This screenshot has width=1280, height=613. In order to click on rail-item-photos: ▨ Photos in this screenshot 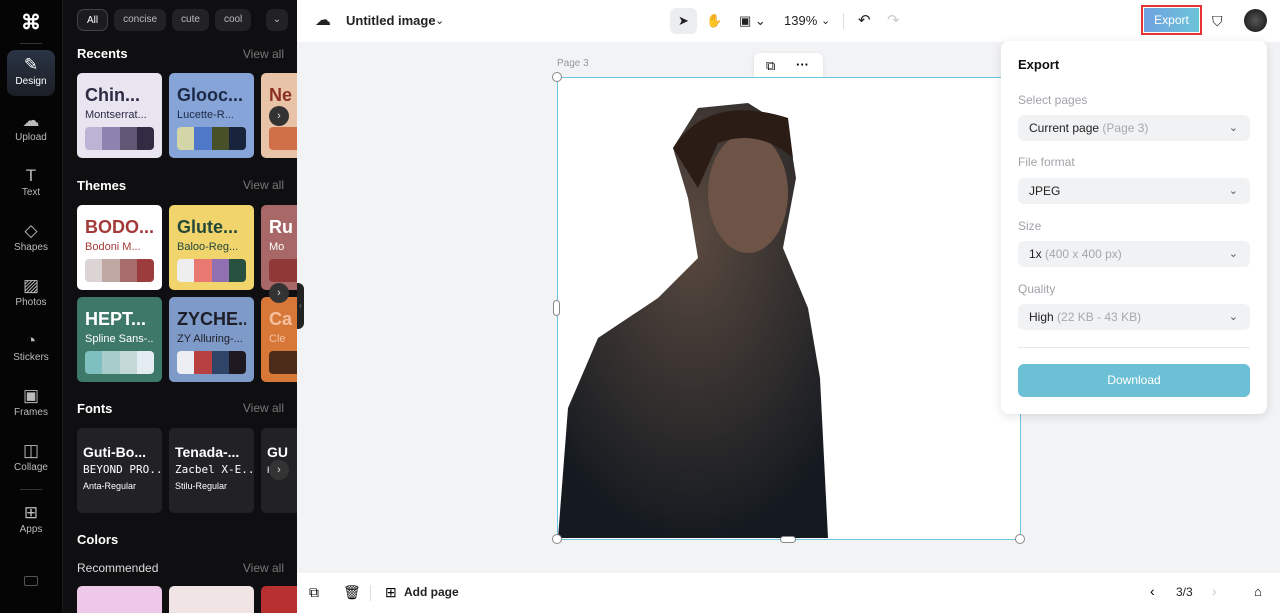, I will do `click(31, 294)`.